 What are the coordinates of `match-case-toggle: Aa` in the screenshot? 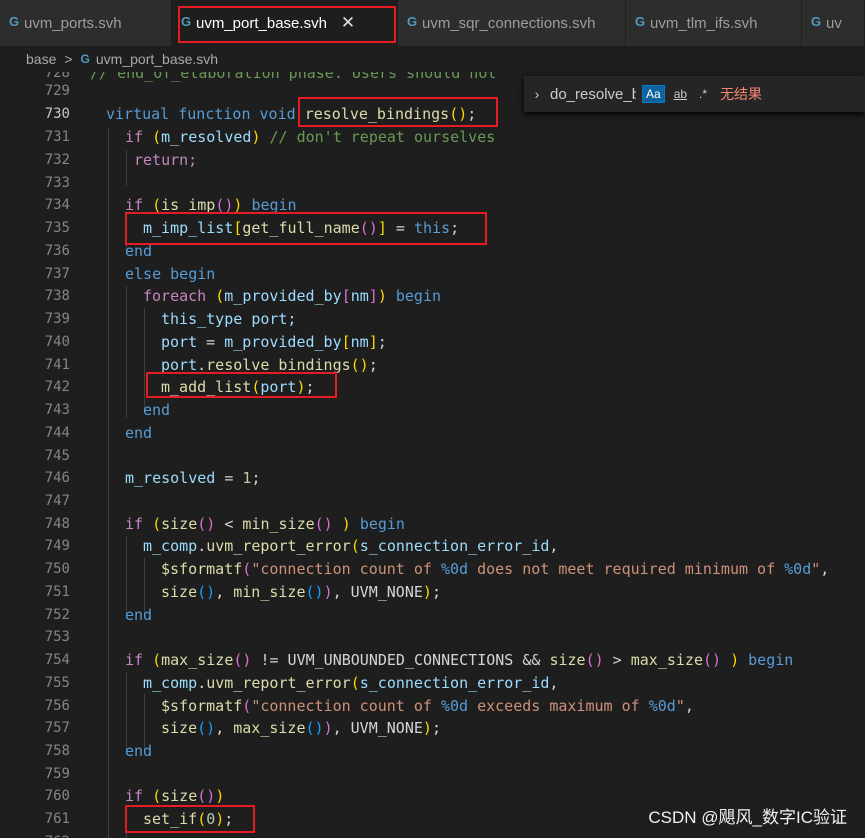 It's located at (653, 94).